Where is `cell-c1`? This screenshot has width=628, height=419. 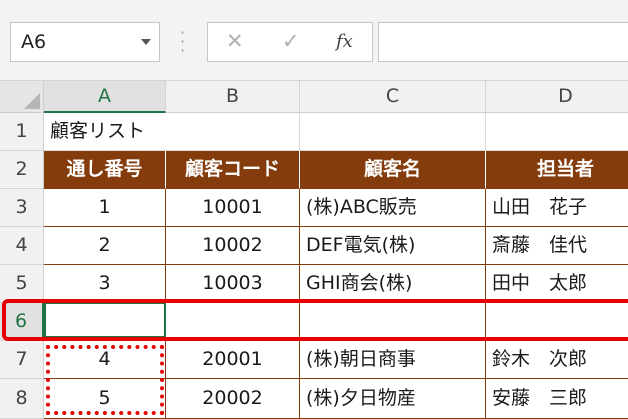 cell-c1 is located at coordinates (393, 132).